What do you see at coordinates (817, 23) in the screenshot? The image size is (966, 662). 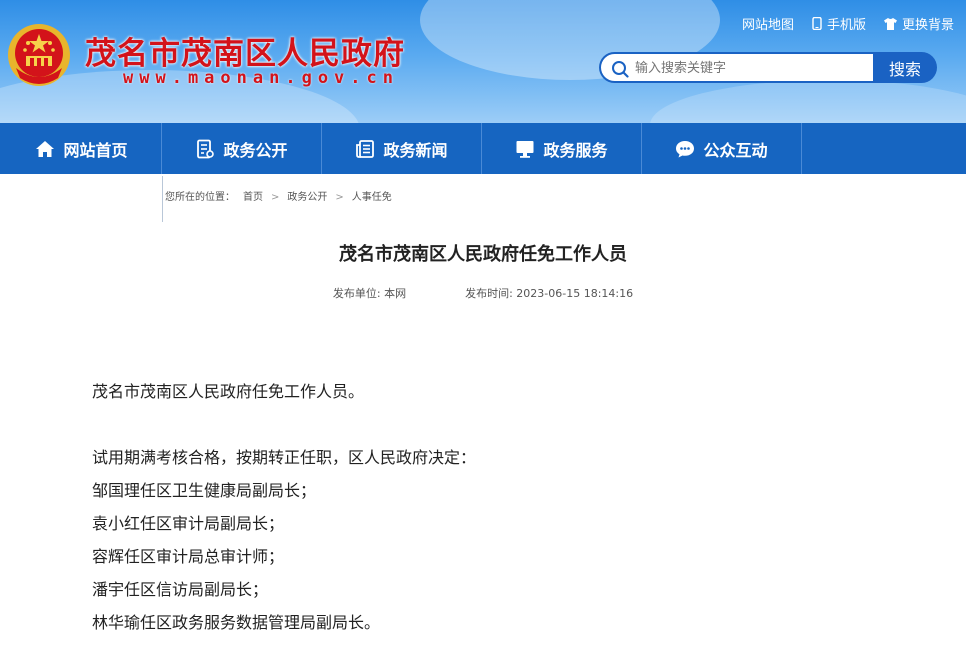 I see `mobile-icon` at bounding box center [817, 23].